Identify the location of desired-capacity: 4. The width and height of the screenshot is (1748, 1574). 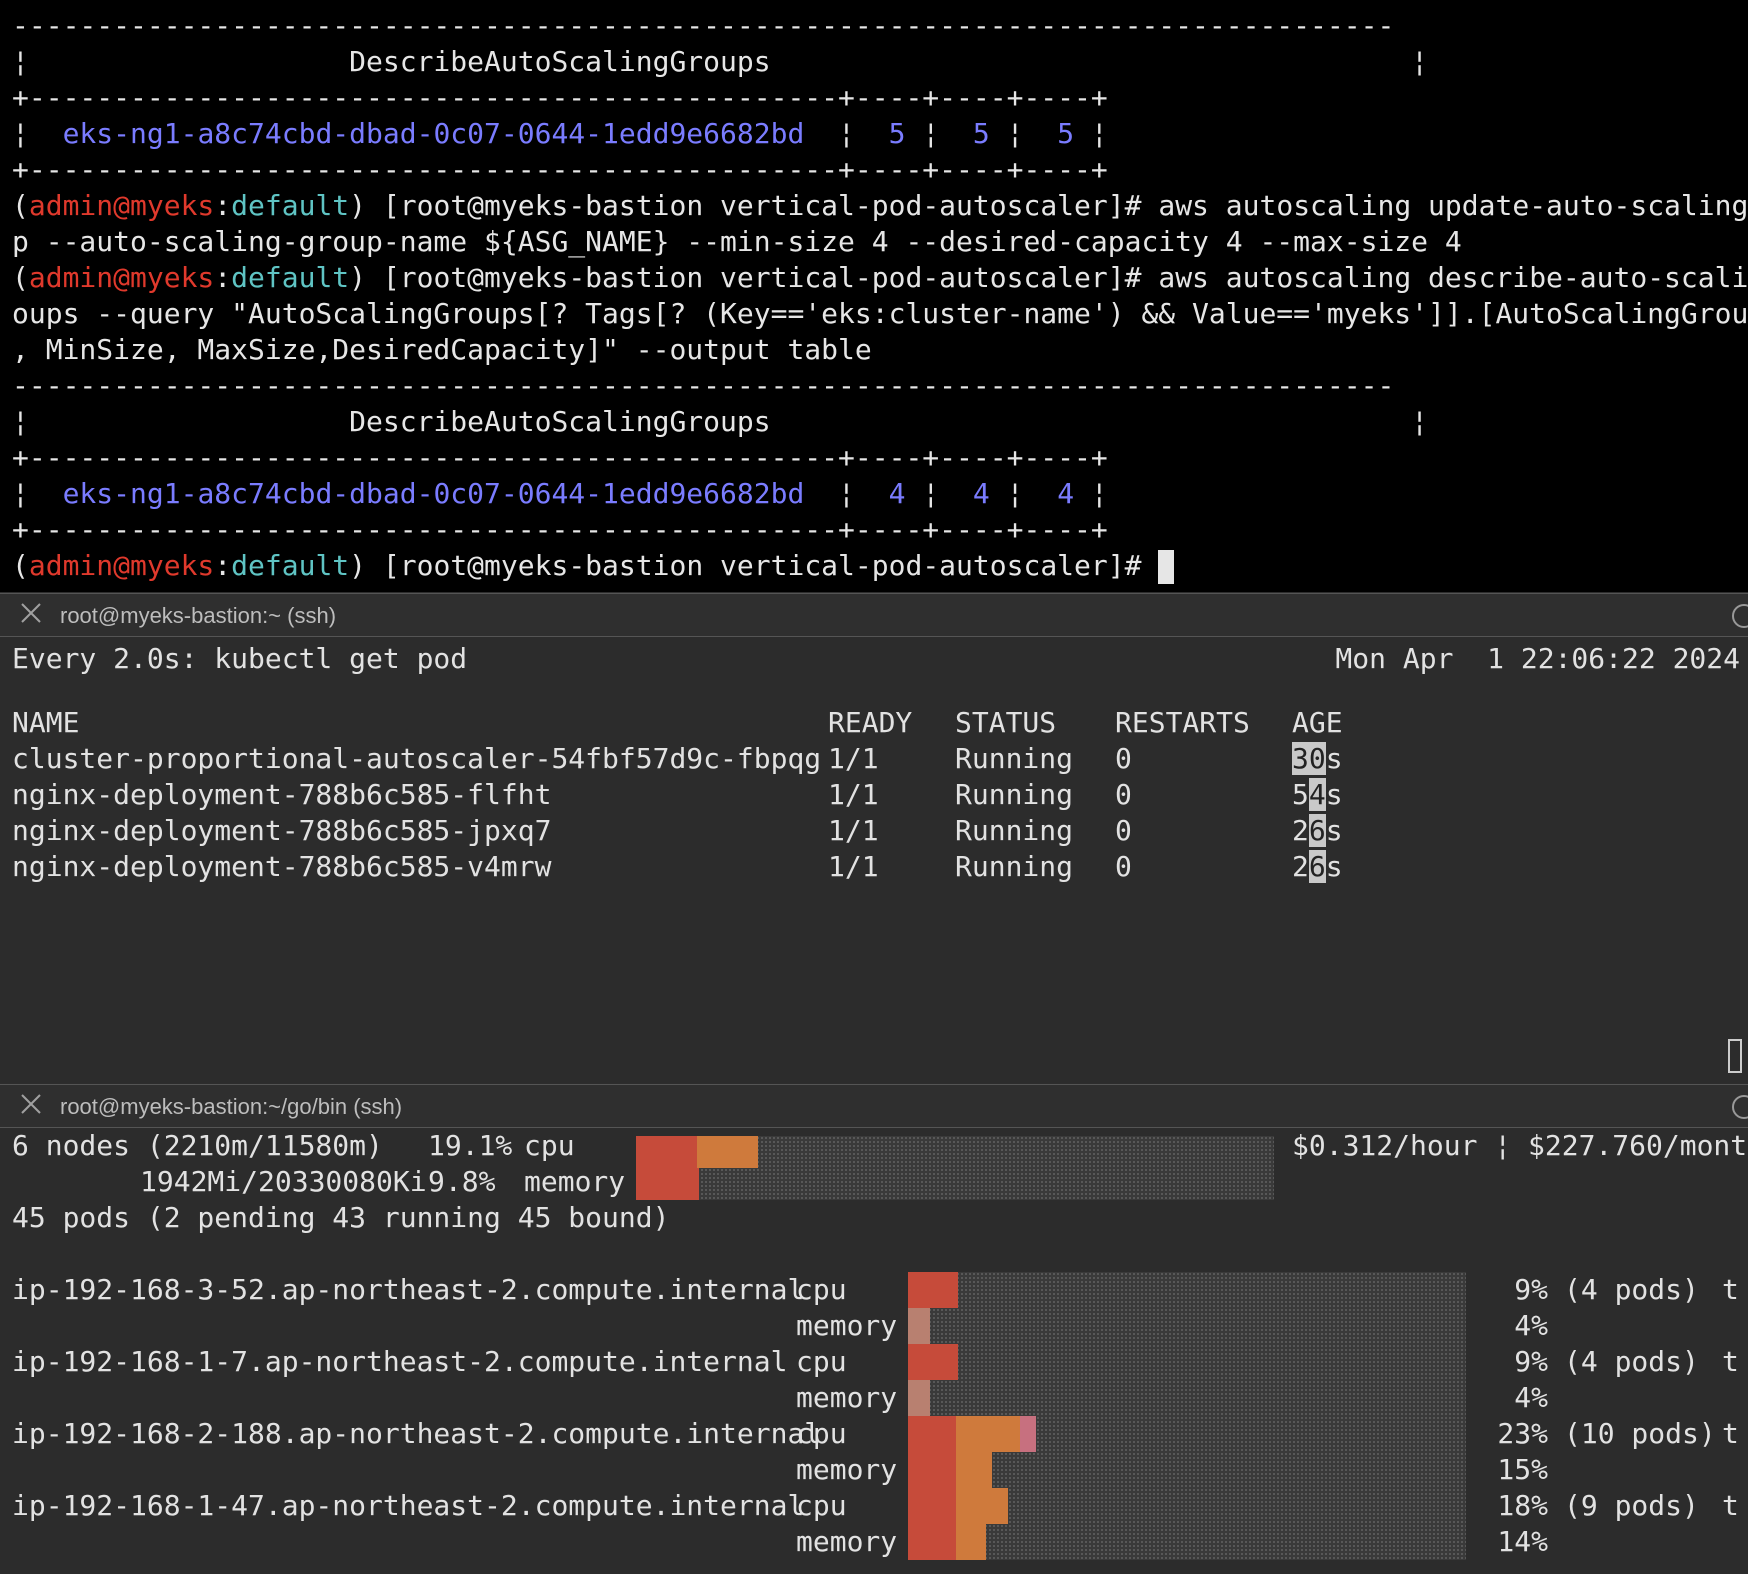
(1066, 493).